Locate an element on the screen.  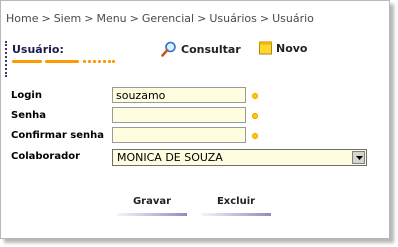
confirmar-senha-label: Confirmar senha is located at coordinates (57, 135).